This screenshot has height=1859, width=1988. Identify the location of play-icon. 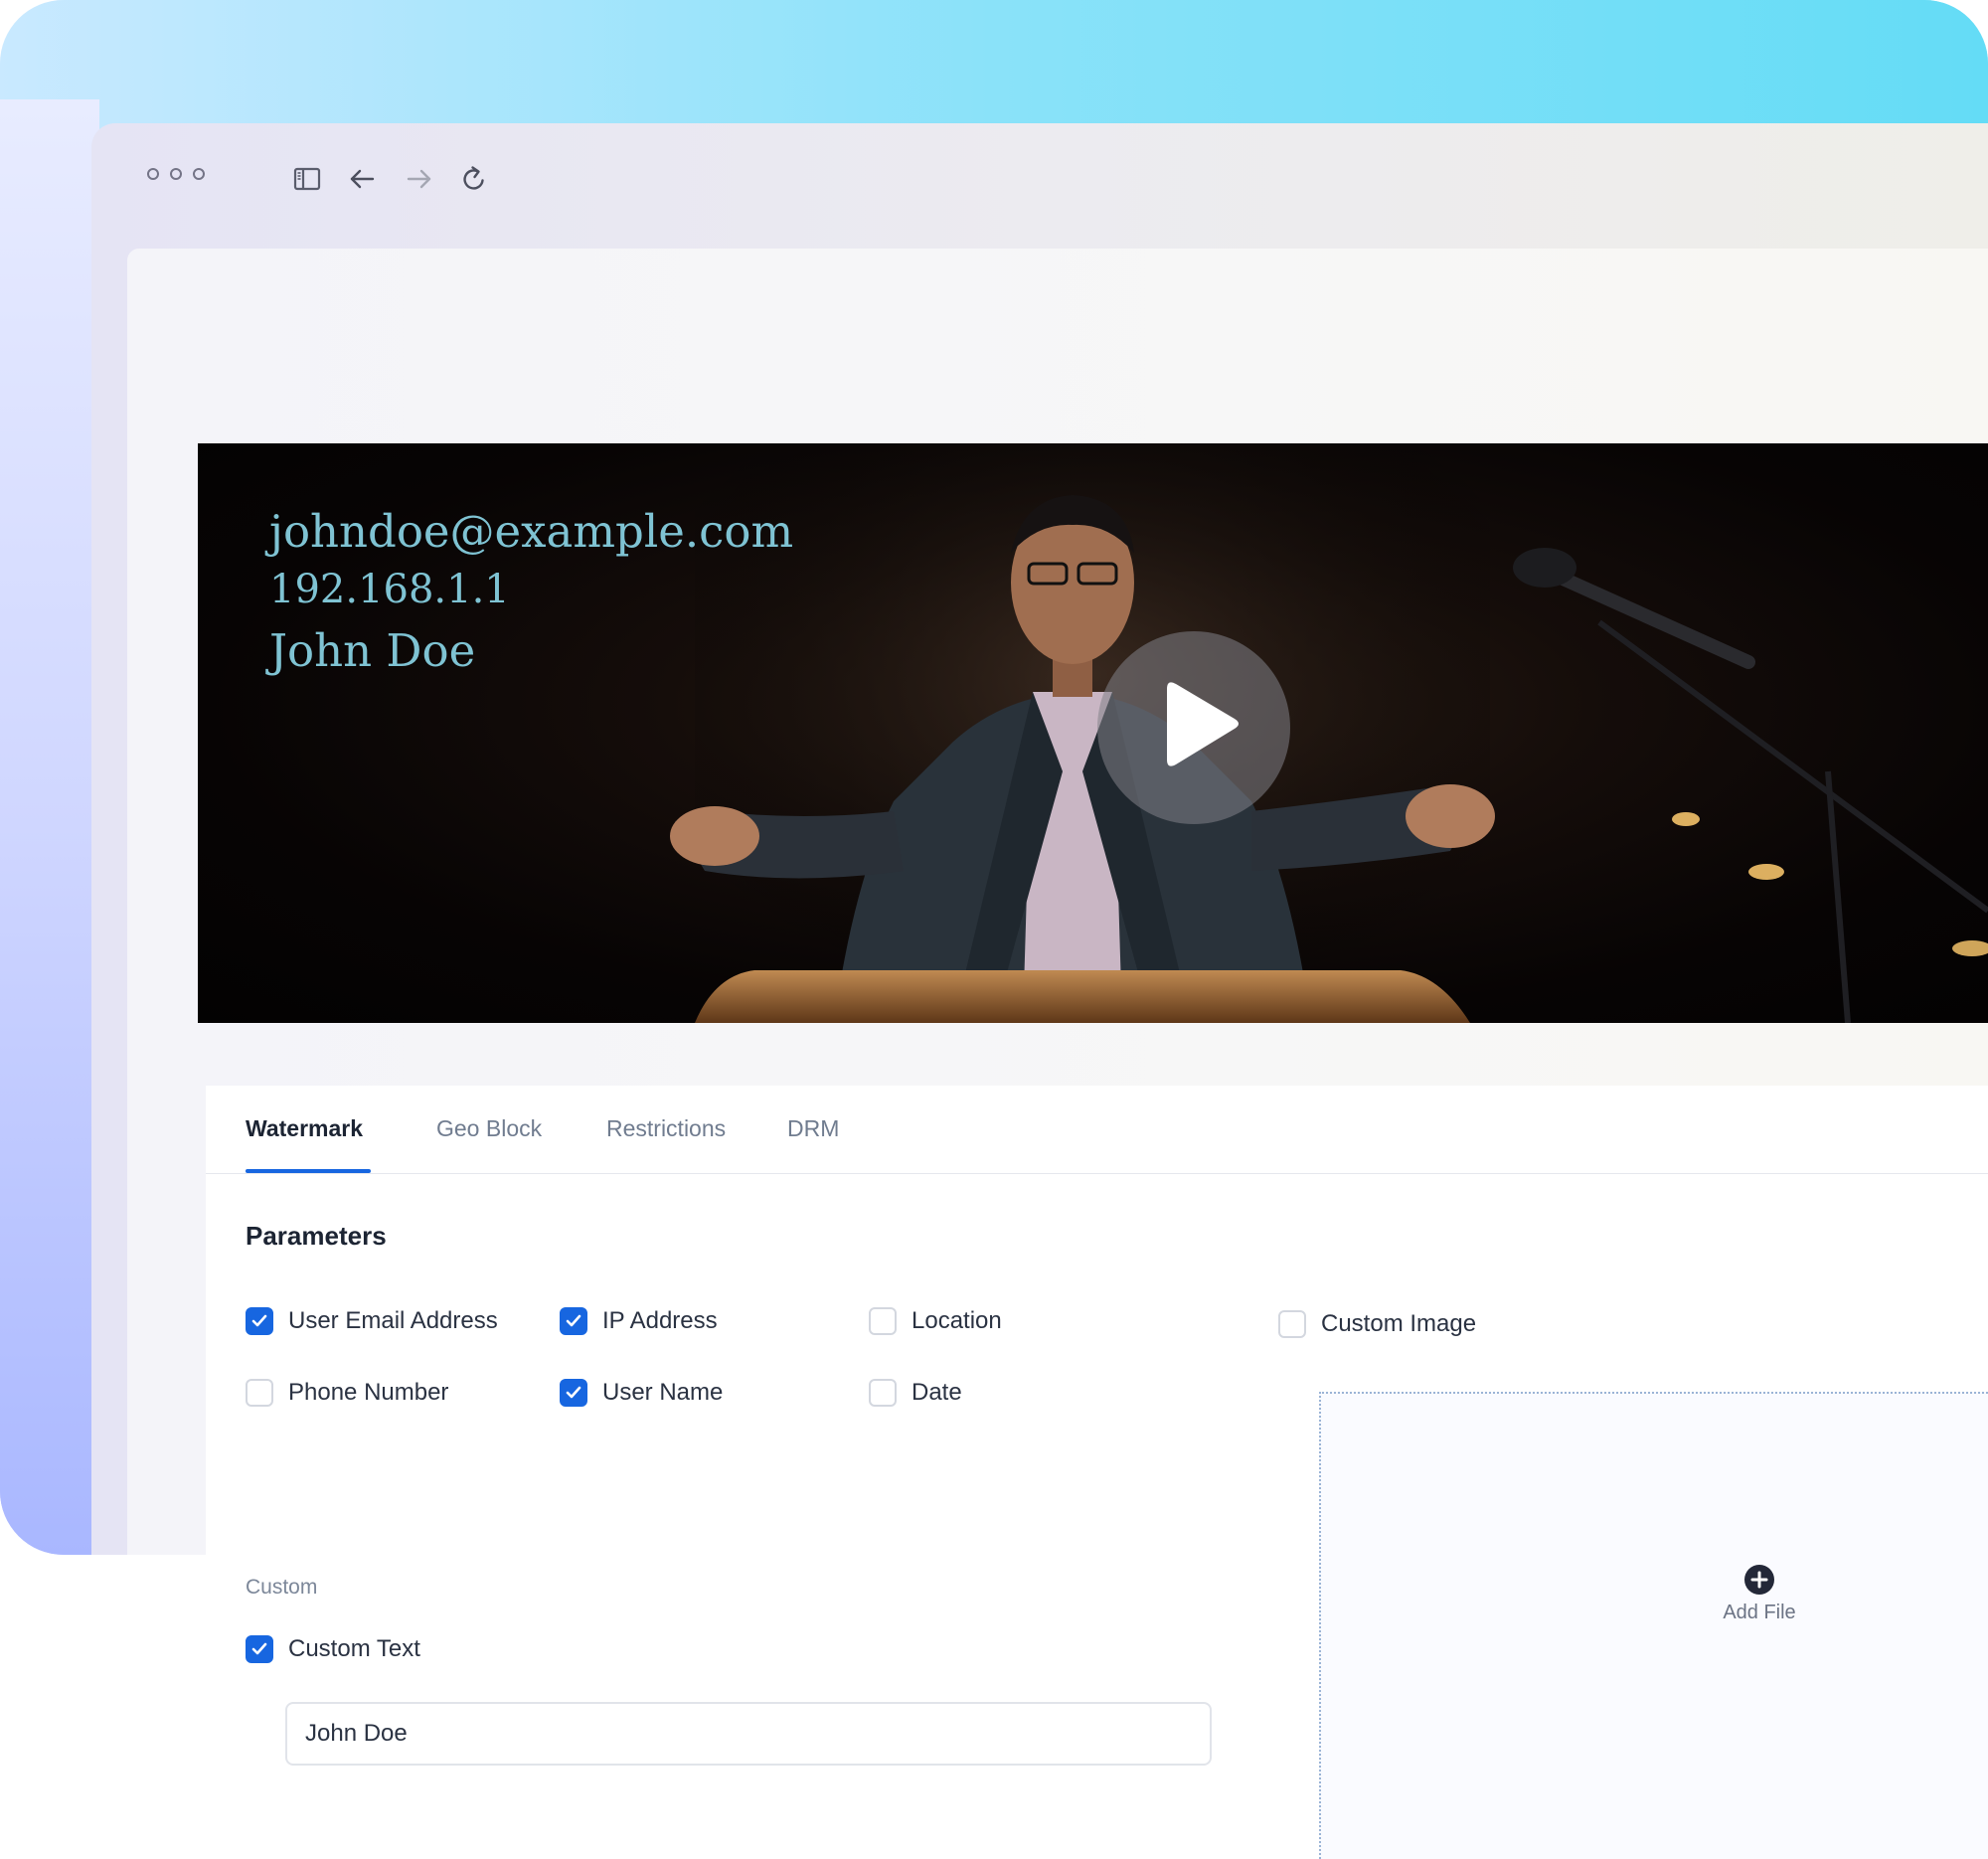
(1203, 724).